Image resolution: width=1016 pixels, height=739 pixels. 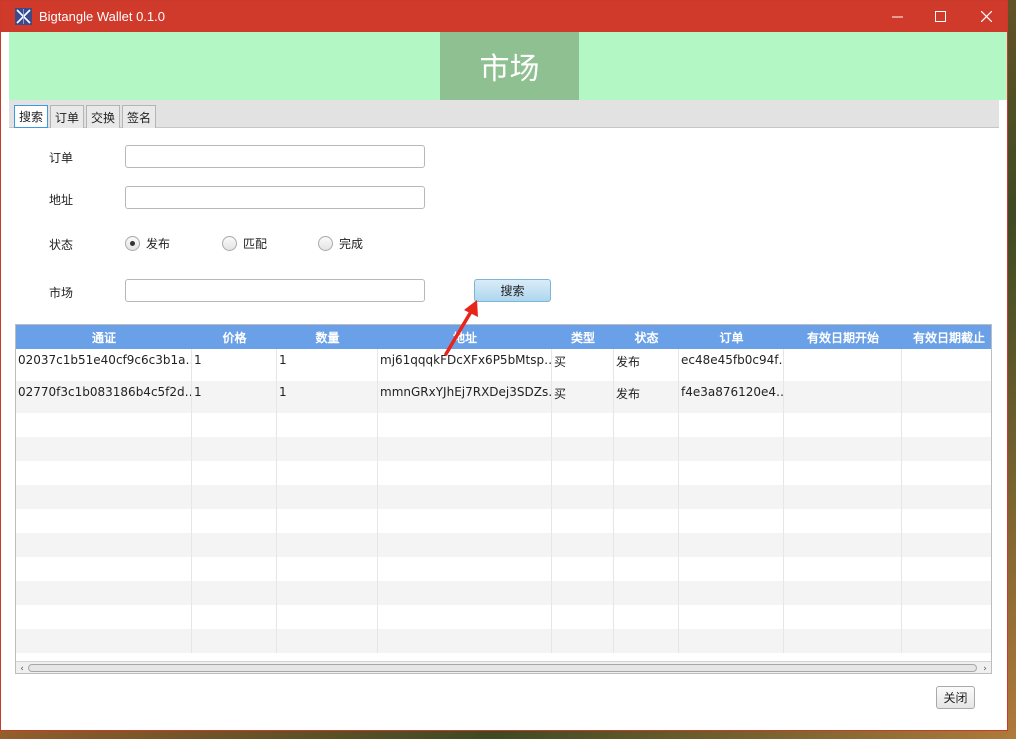 What do you see at coordinates (843, 337) in the screenshot?
I see `column-header: 有效日期开始` at bounding box center [843, 337].